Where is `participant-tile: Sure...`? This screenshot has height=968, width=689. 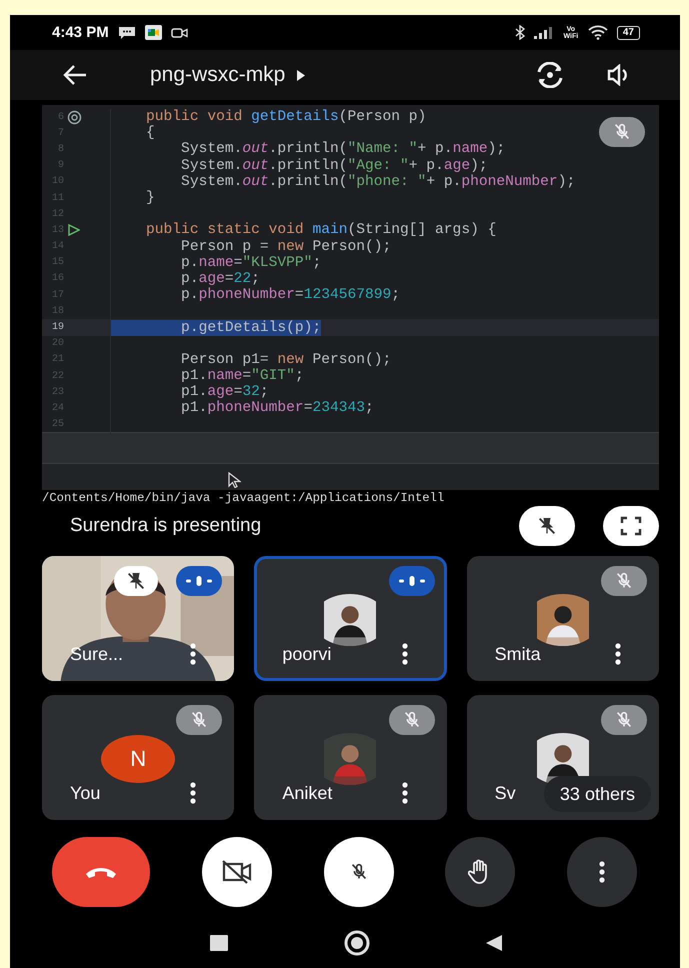
participant-tile: Sure... is located at coordinates (138, 618).